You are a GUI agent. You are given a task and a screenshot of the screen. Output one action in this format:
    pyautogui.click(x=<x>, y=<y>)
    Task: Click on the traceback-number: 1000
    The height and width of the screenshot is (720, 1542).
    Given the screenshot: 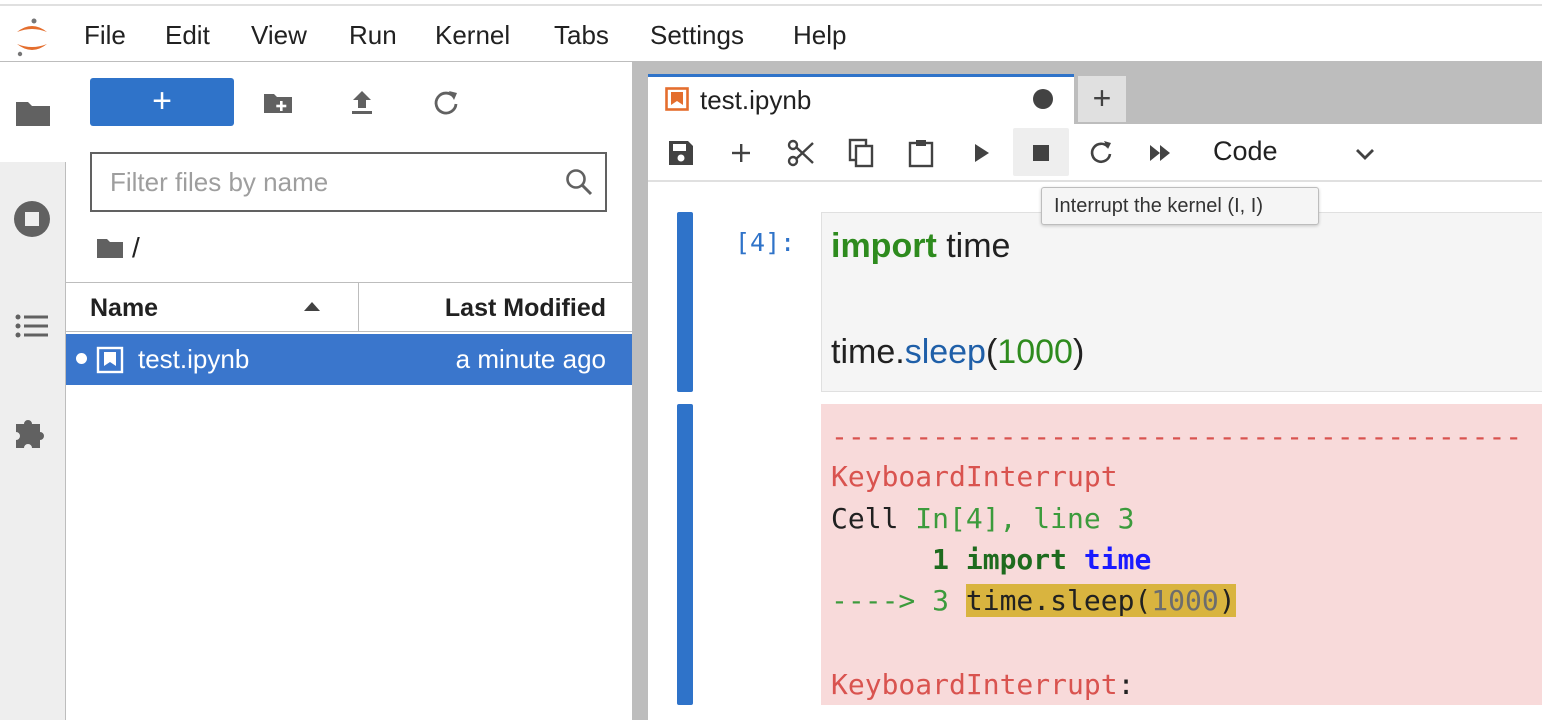 What is the action you would take?
    pyautogui.click(x=1185, y=600)
    